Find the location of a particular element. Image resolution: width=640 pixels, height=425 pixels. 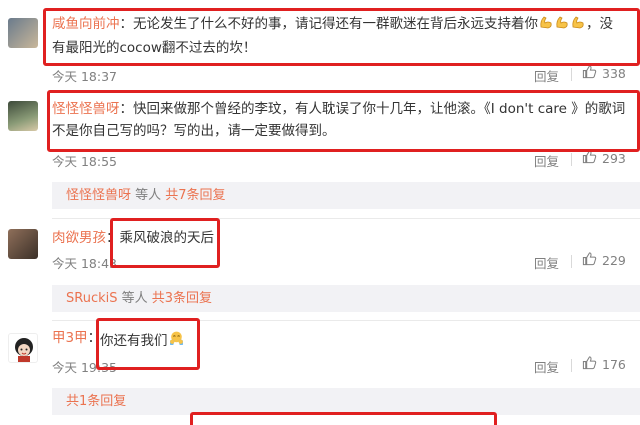

like-button: 176 is located at coordinates (604, 364).